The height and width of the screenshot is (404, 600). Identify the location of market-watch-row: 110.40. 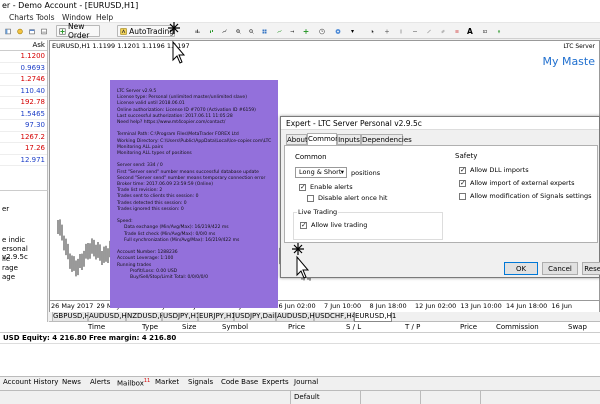
(23, 91).